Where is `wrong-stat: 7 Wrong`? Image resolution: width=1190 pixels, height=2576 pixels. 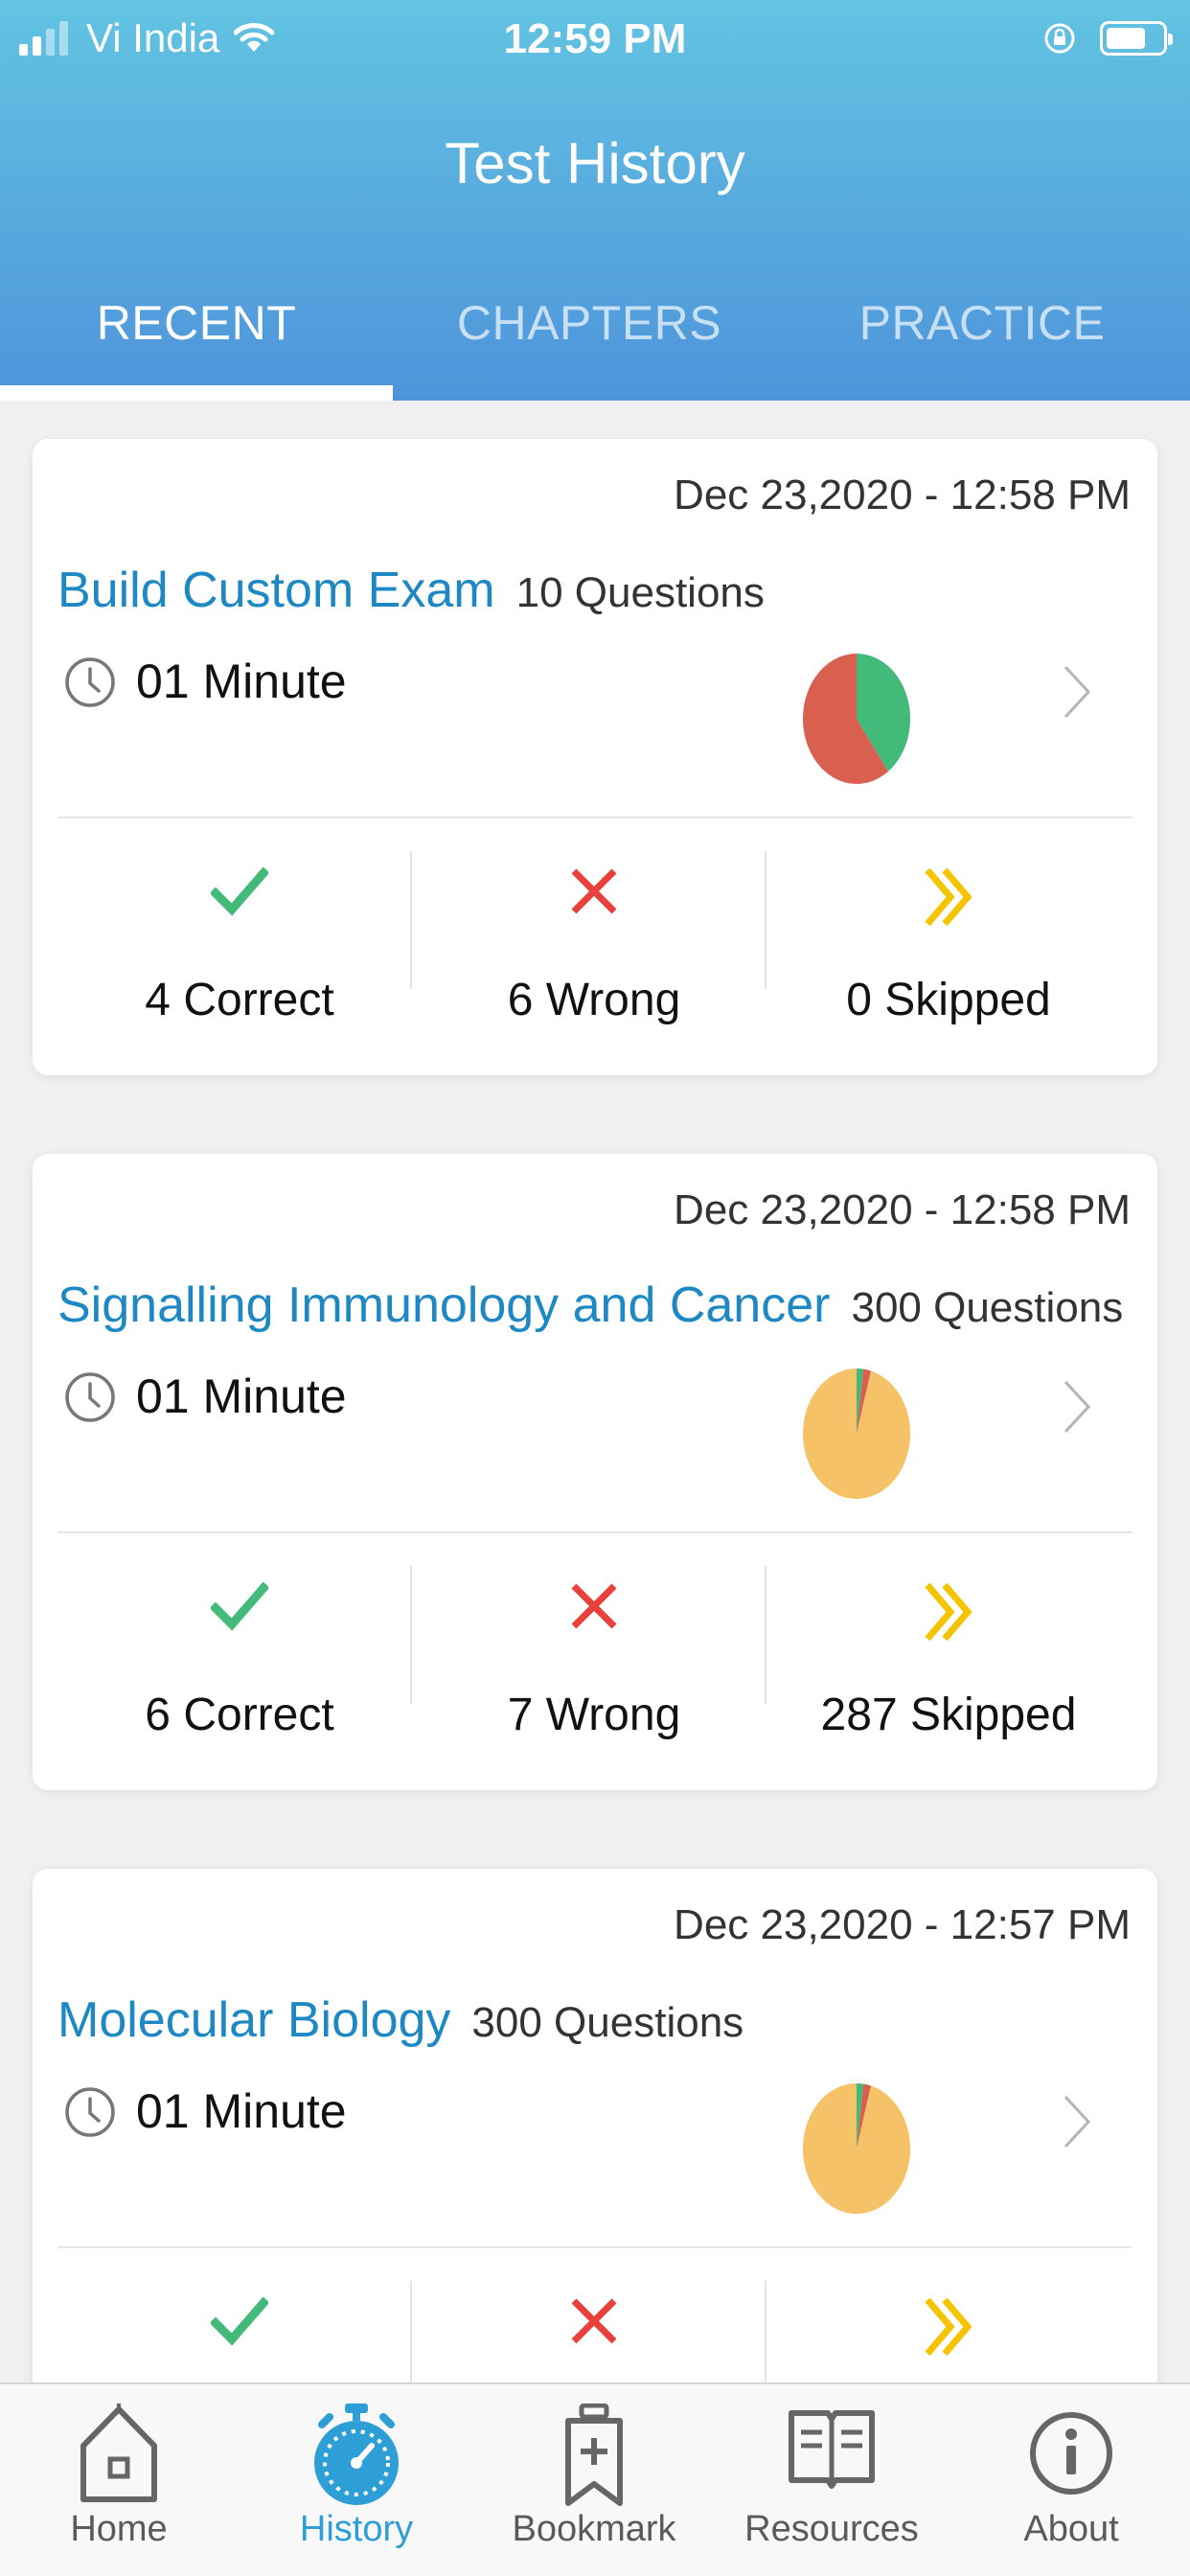
wrong-stat: 7 Wrong is located at coordinates (594, 1661).